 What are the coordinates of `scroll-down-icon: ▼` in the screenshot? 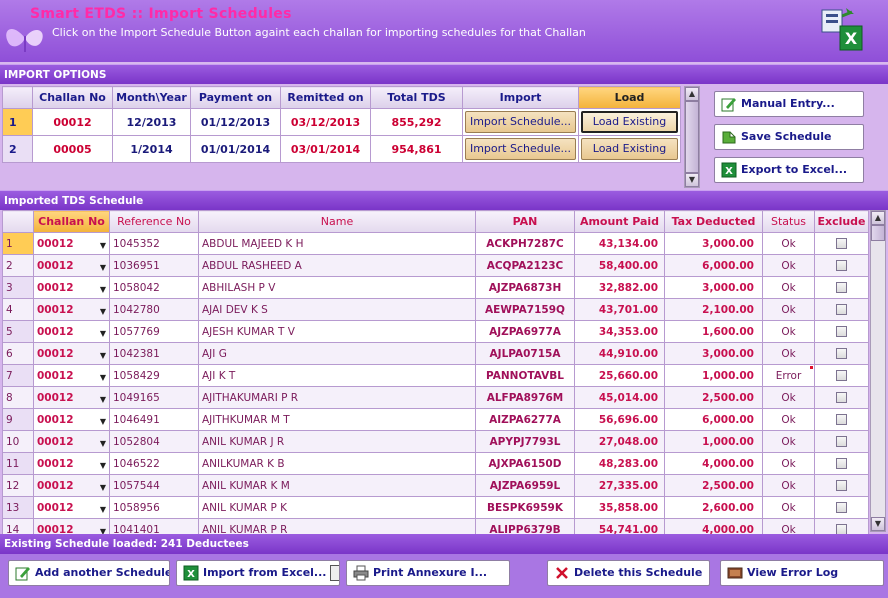 It's located at (878, 524).